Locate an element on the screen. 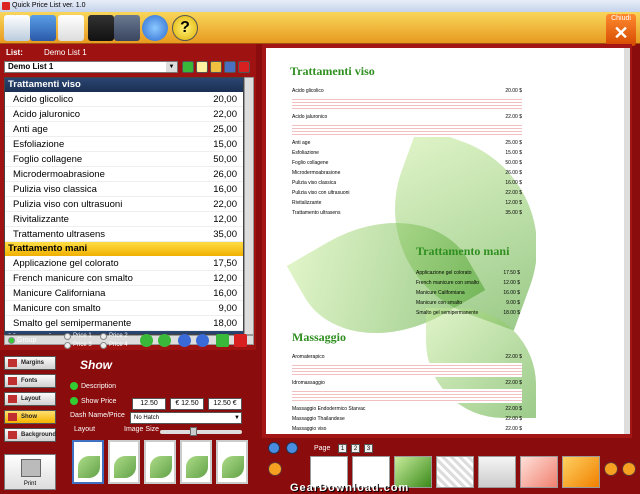 The image size is (640, 494). rewind-icon is located at coordinates (184, 340).